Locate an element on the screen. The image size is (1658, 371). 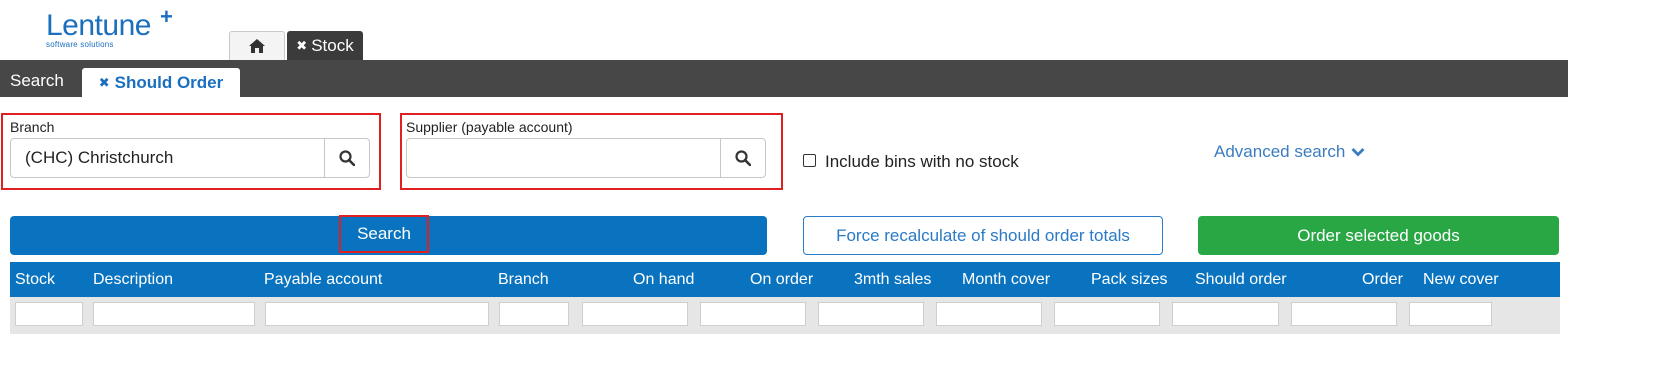
search-button-label: Search is located at coordinates (384, 234).